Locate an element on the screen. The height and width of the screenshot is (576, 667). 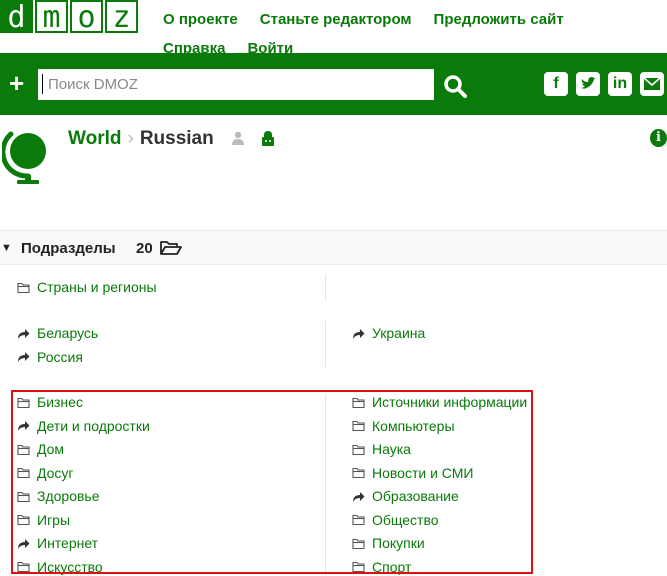
search-bar: + f in is located at coordinates (333, 84).